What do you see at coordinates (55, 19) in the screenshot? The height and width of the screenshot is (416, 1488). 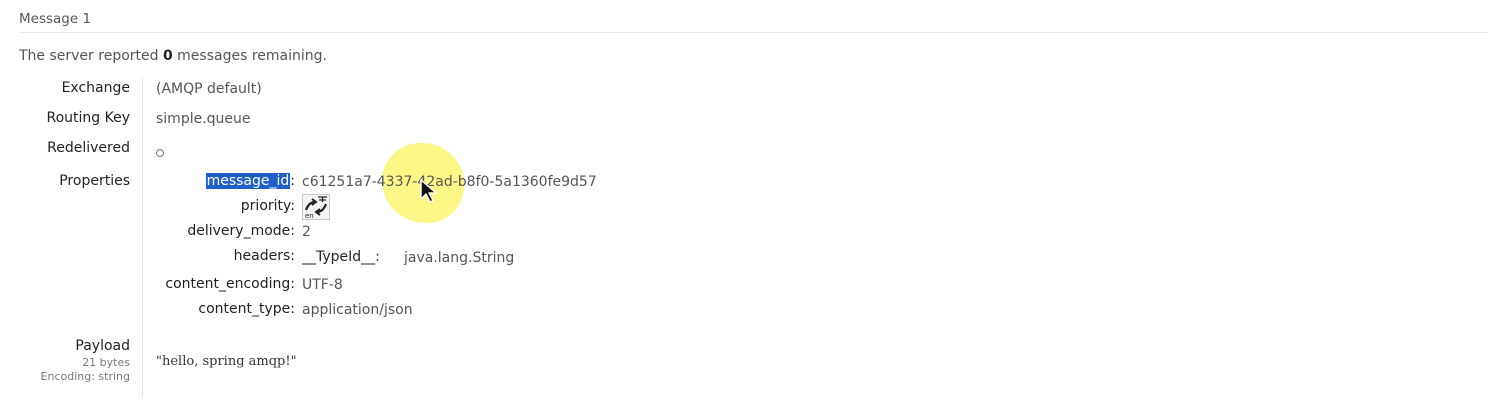 I see `section-title: Message 1` at bounding box center [55, 19].